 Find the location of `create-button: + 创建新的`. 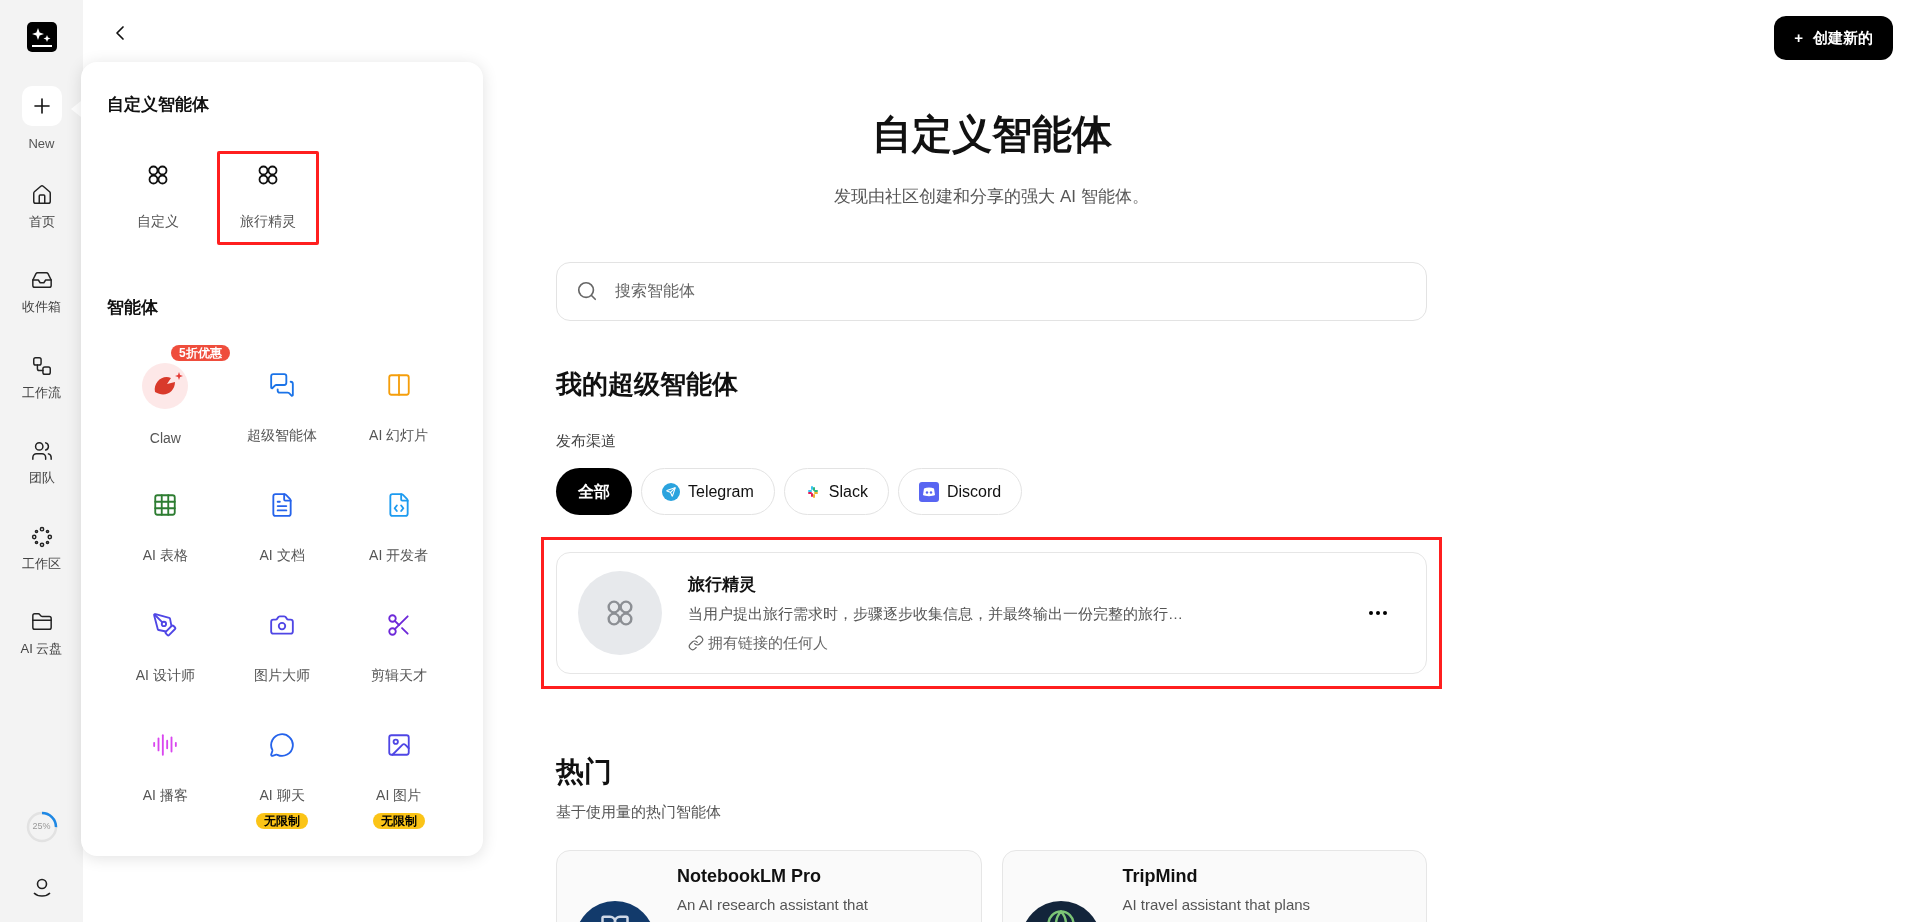

create-button: + 创建新的 is located at coordinates (1833, 38).